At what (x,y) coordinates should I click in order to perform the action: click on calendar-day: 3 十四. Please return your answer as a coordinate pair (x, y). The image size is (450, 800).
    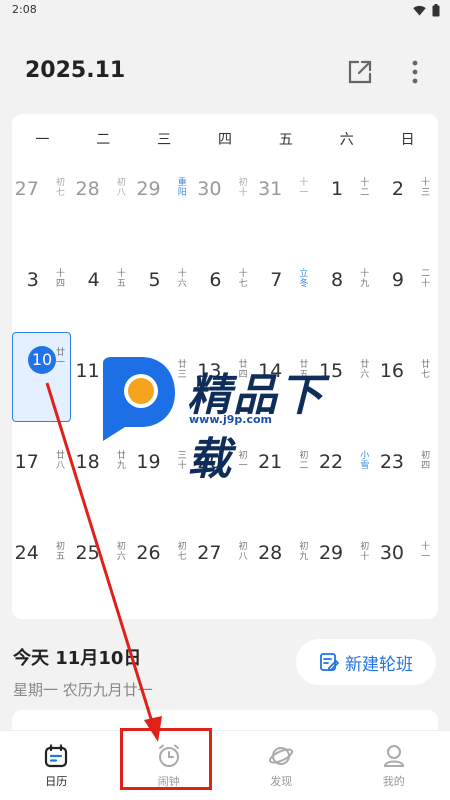
    Looking at the image, I should click on (42, 286).